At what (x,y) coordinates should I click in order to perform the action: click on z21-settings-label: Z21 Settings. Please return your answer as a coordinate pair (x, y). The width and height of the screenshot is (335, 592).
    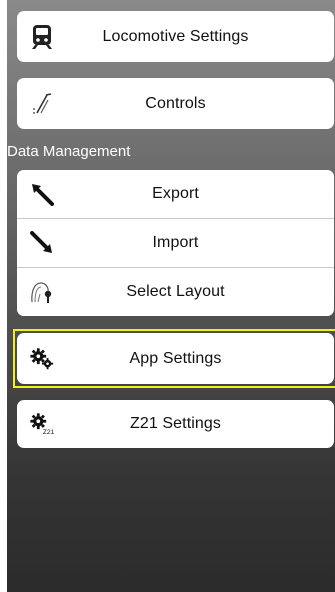
    Looking at the image, I should click on (175, 423).